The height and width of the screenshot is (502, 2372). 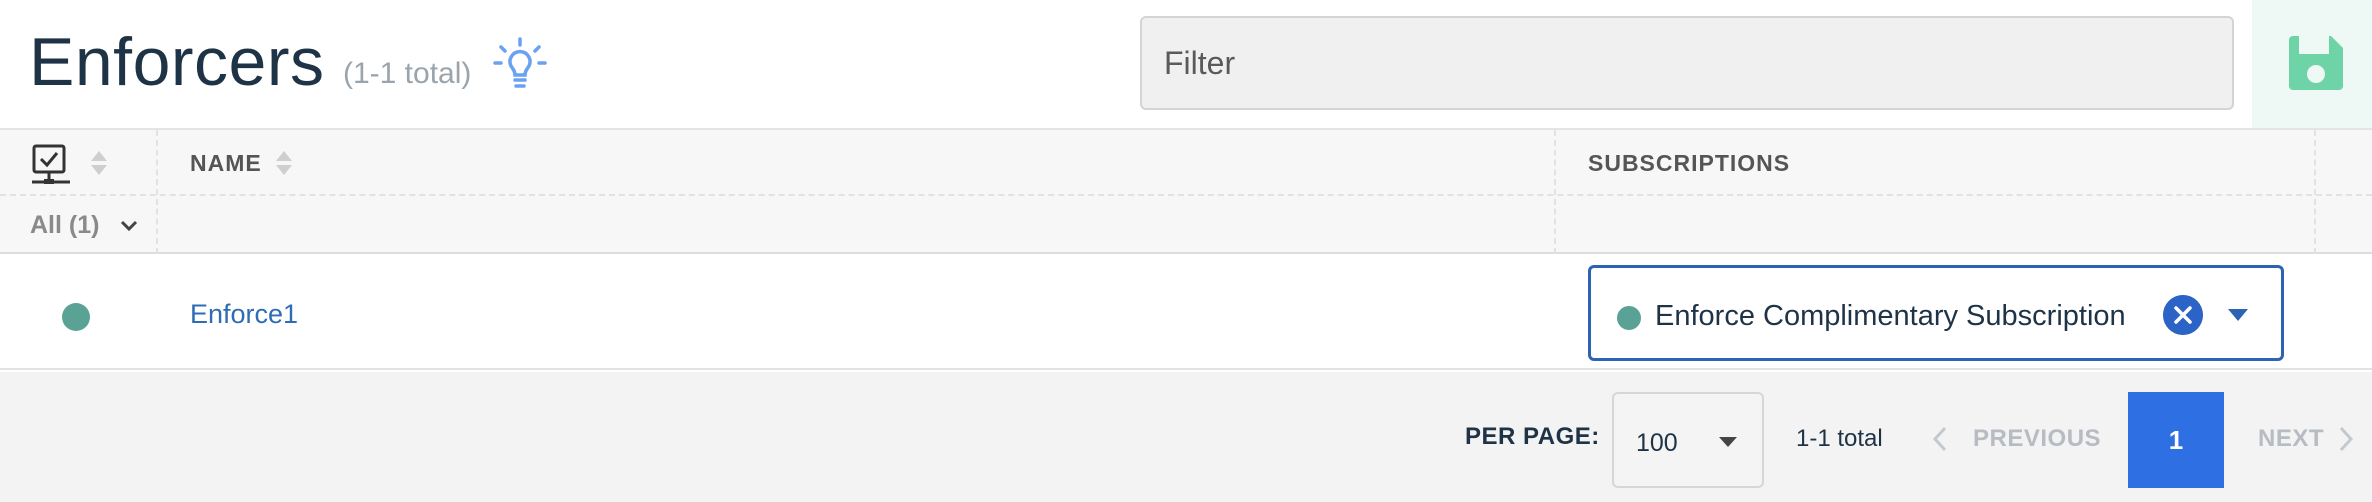 What do you see at coordinates (520, 64) in the screenshot?
I see `lightbulb-icon` at bounding box center [520, 64].